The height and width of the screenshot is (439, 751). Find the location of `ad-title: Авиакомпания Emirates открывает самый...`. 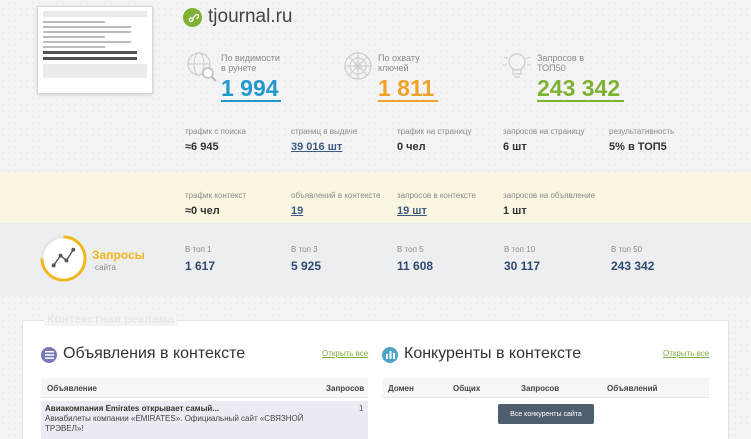

ad-title: Авиакомпания Emirates открывает самый... is located at coordinates (132, 408).